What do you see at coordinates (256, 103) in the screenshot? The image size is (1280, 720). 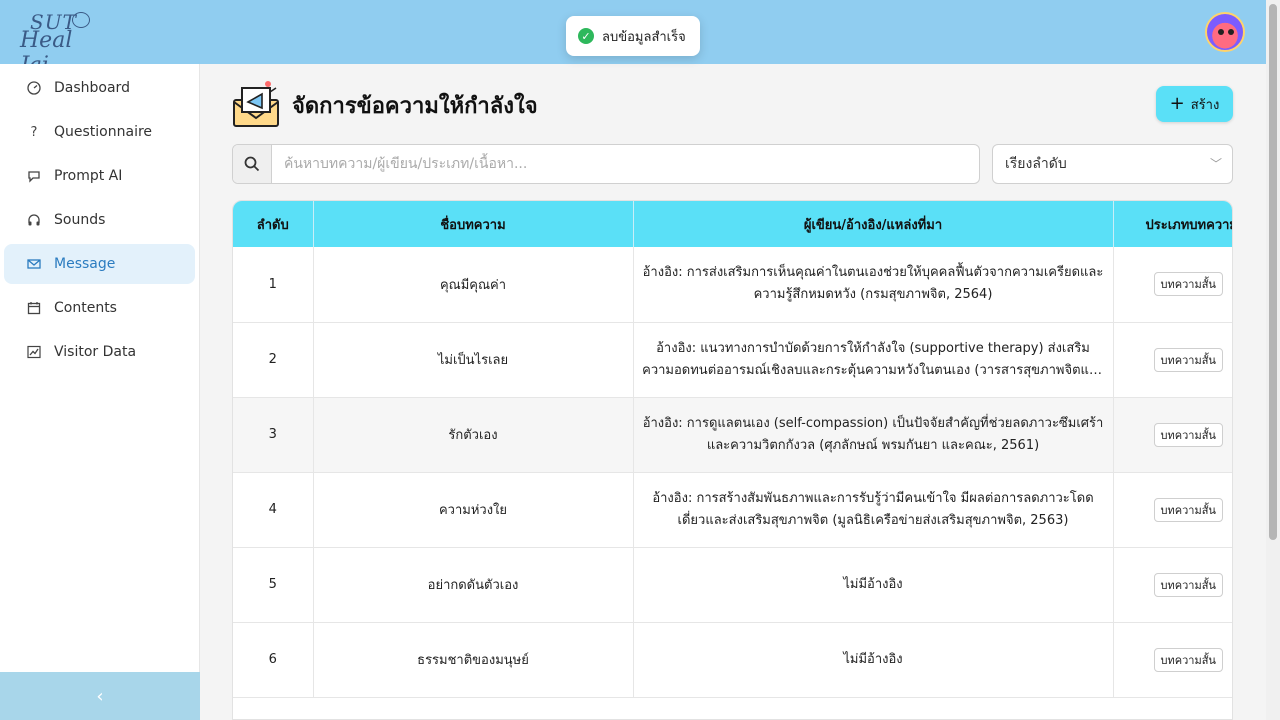 I see `megaphone-envelope-icon` at bounding box center [256, 103].